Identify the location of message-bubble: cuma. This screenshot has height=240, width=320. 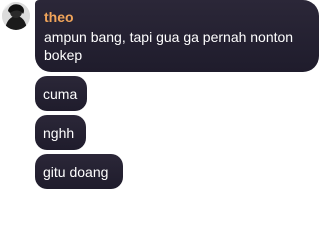
(61, 93).